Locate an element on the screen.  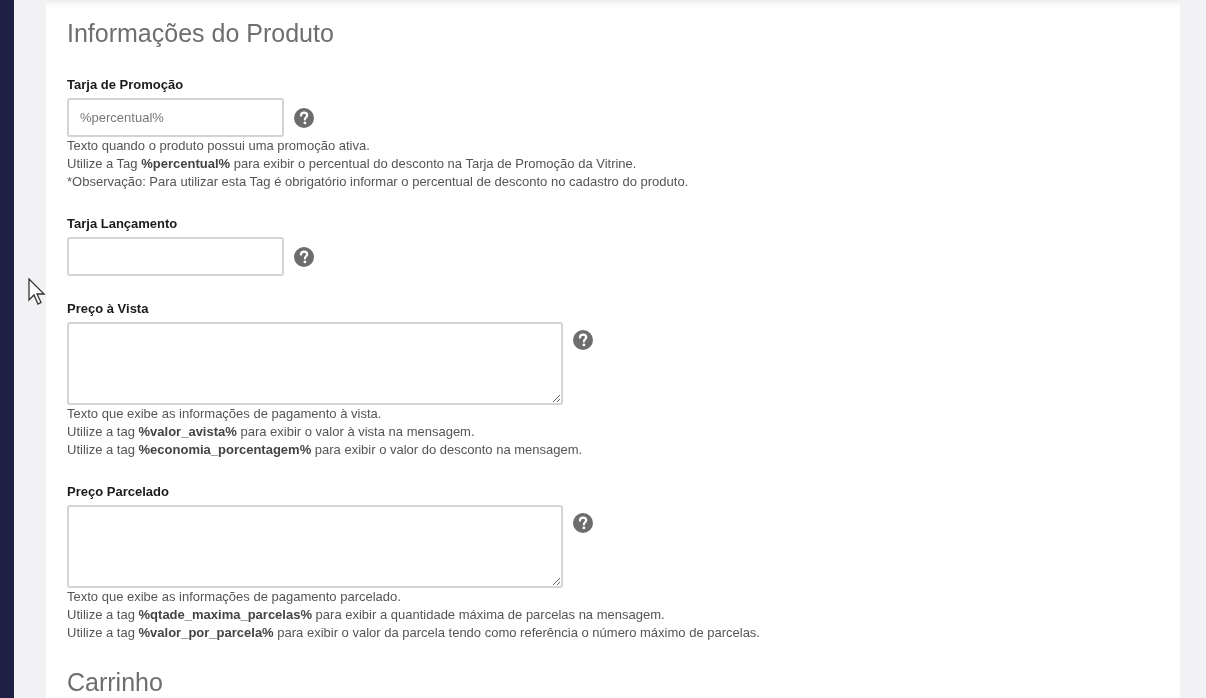
help-text: Utilize a tag %valor_avista% para exibir o valor à vista na mensagem. is located at coordinates (271, 432).